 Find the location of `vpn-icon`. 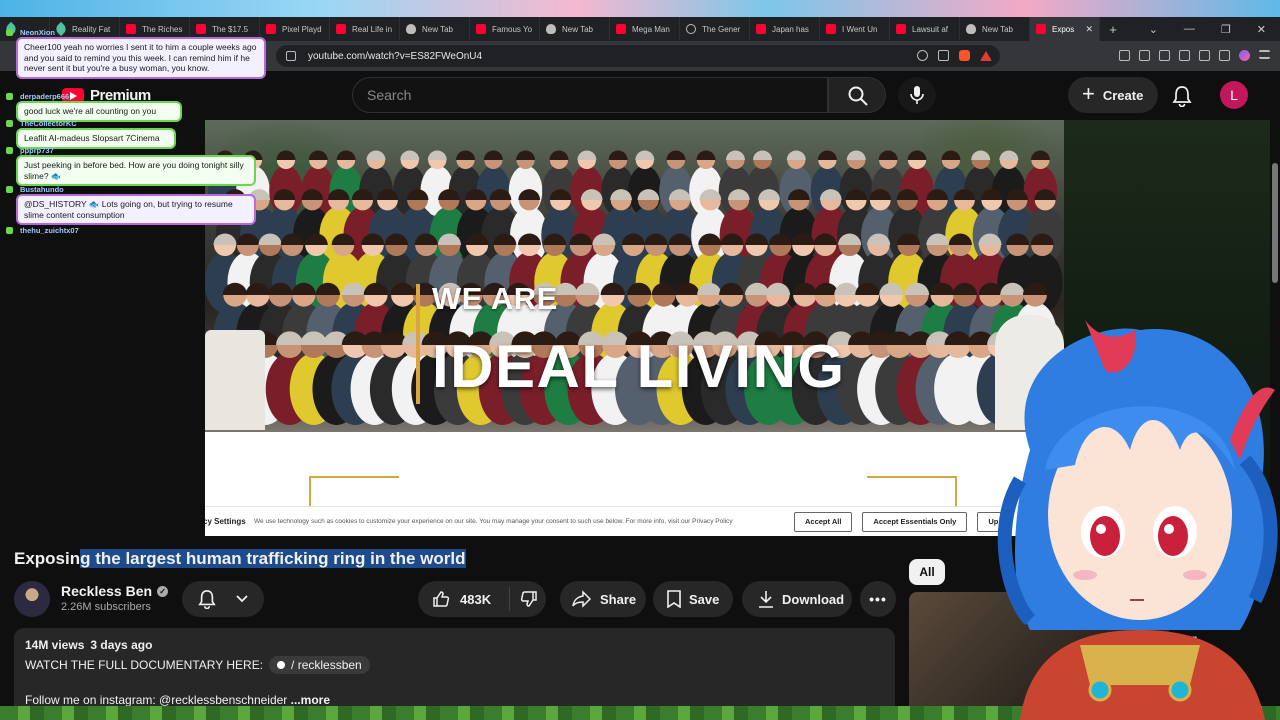

vpn-icon is located at coordinates (1204, 55).